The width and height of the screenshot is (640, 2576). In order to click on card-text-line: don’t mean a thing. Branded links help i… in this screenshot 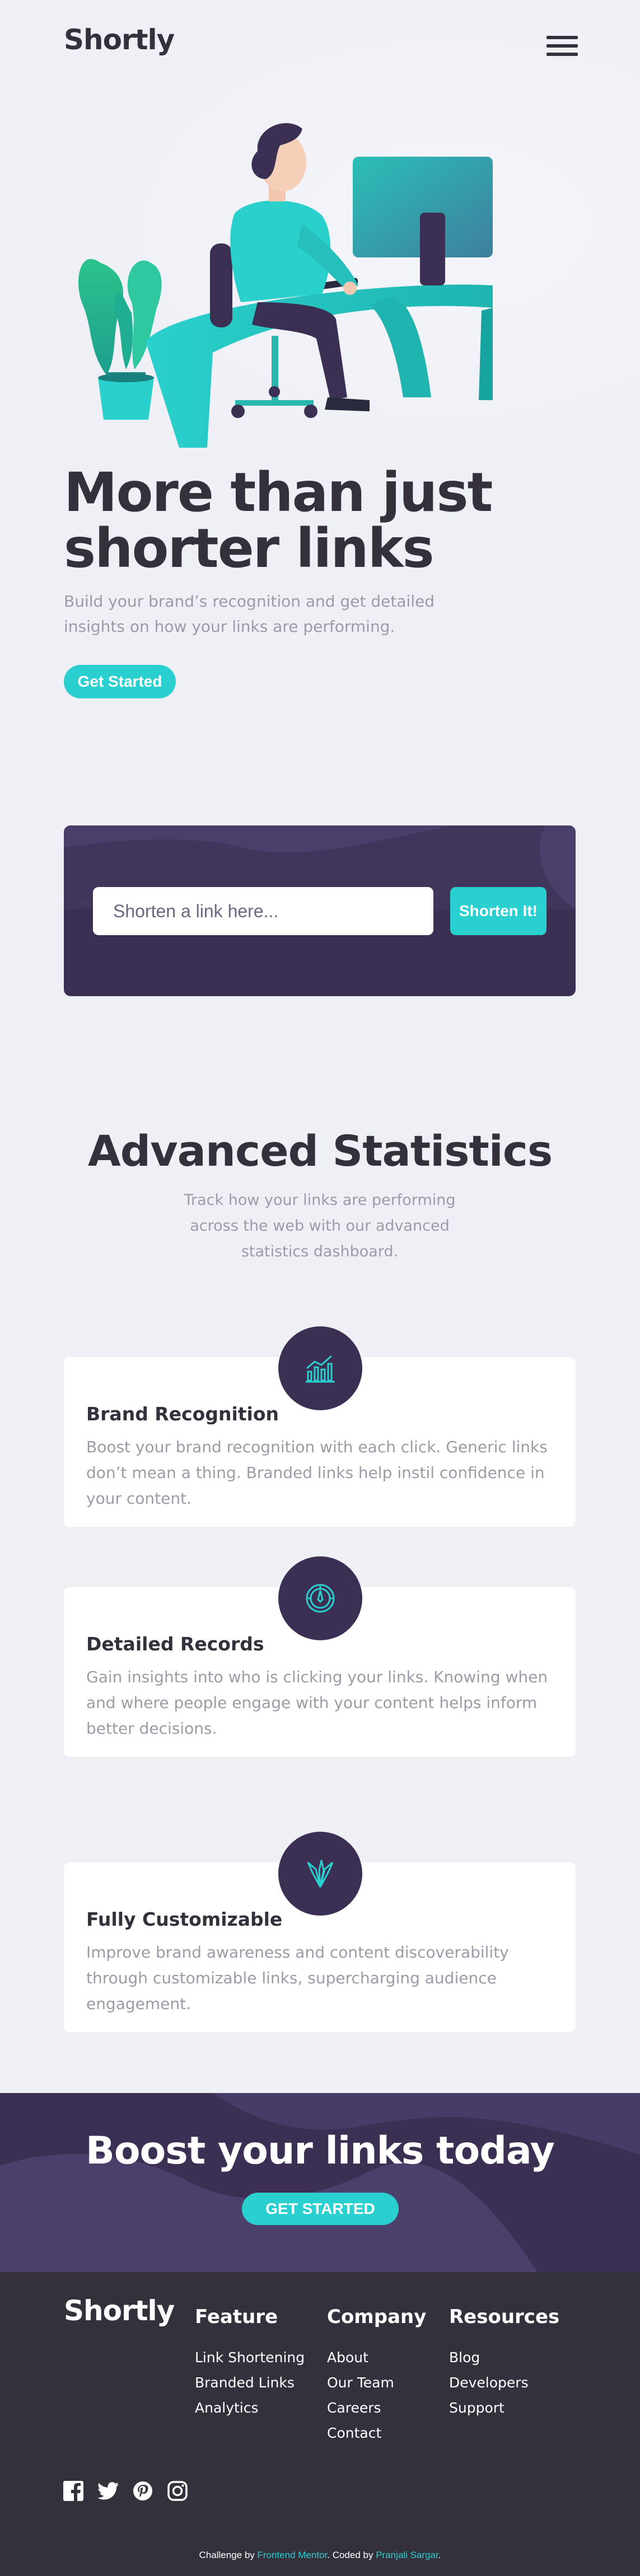, I will do `click(316, 1472)`.